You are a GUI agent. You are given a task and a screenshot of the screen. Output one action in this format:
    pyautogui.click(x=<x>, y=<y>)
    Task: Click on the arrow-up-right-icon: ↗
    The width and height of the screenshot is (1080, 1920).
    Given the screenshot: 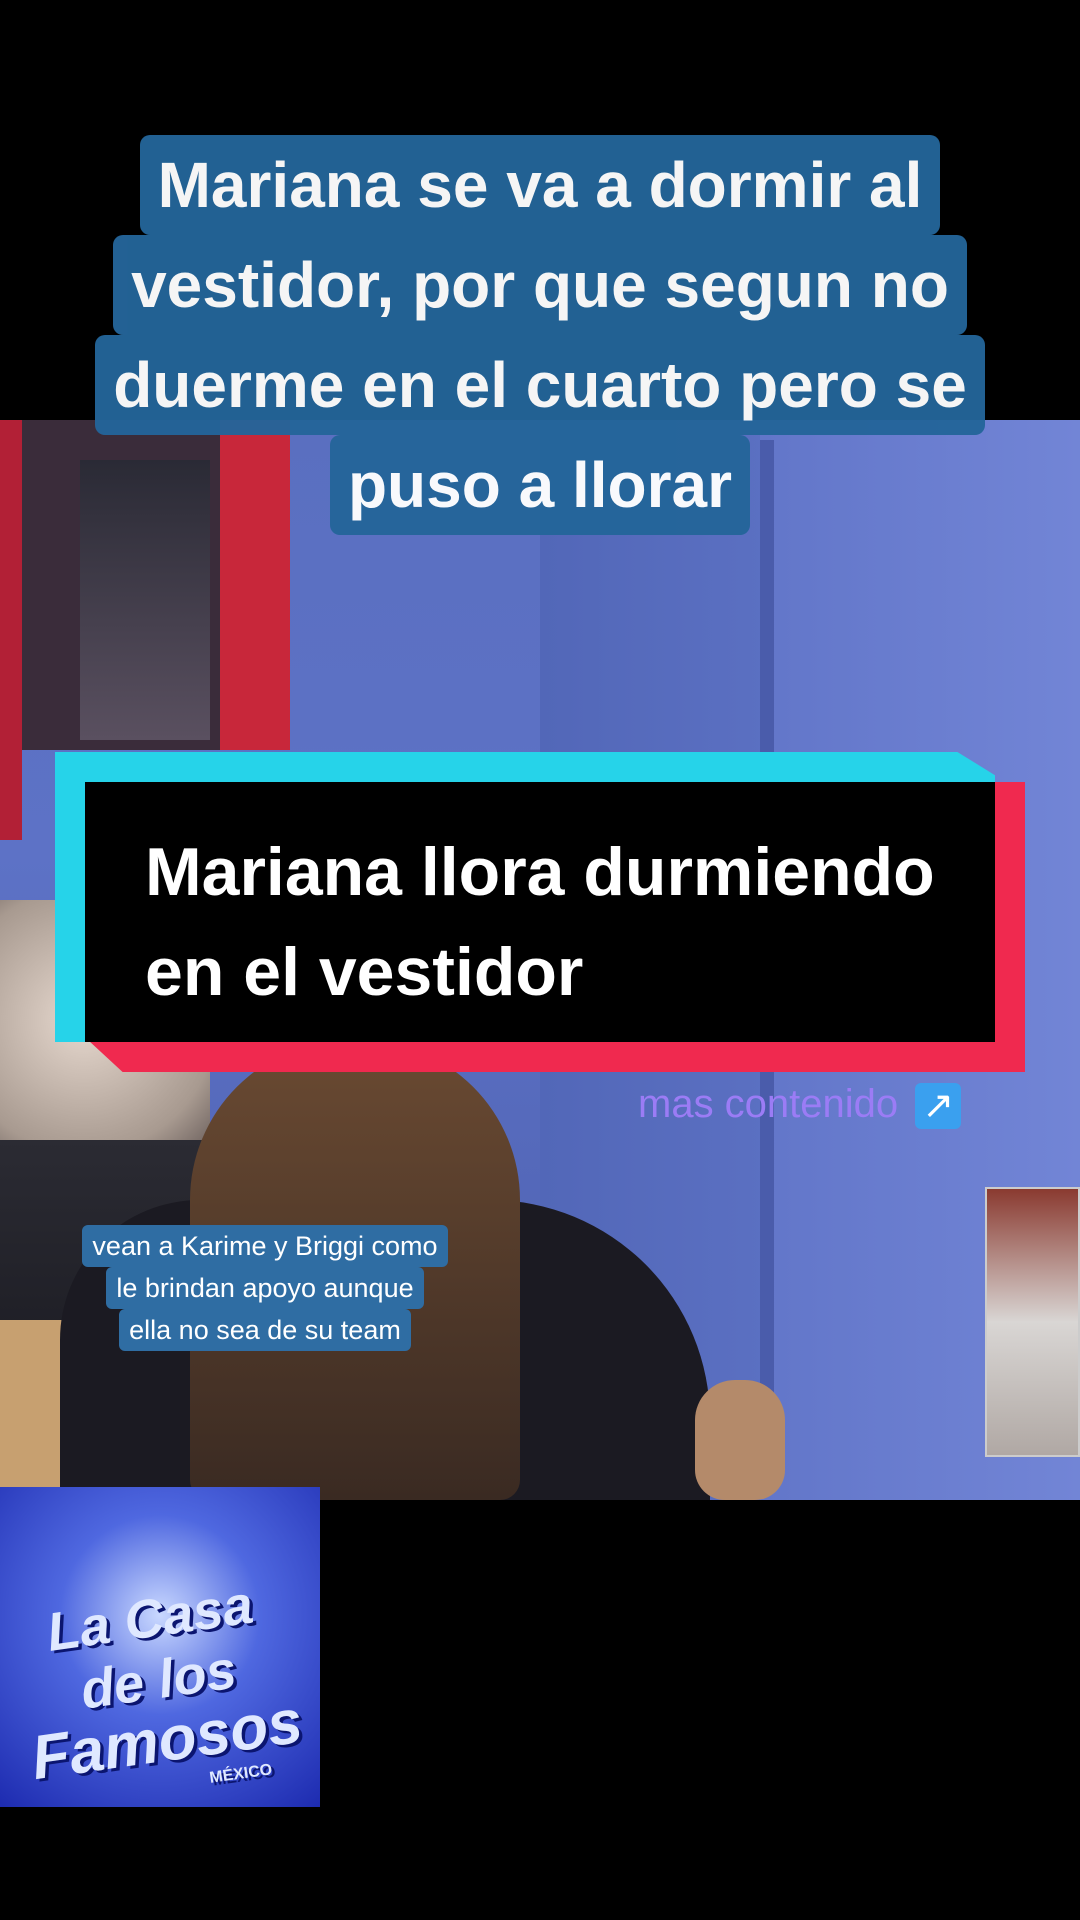 What is the action you would take?
    pyautogui.click(x=938, y=1106)
    